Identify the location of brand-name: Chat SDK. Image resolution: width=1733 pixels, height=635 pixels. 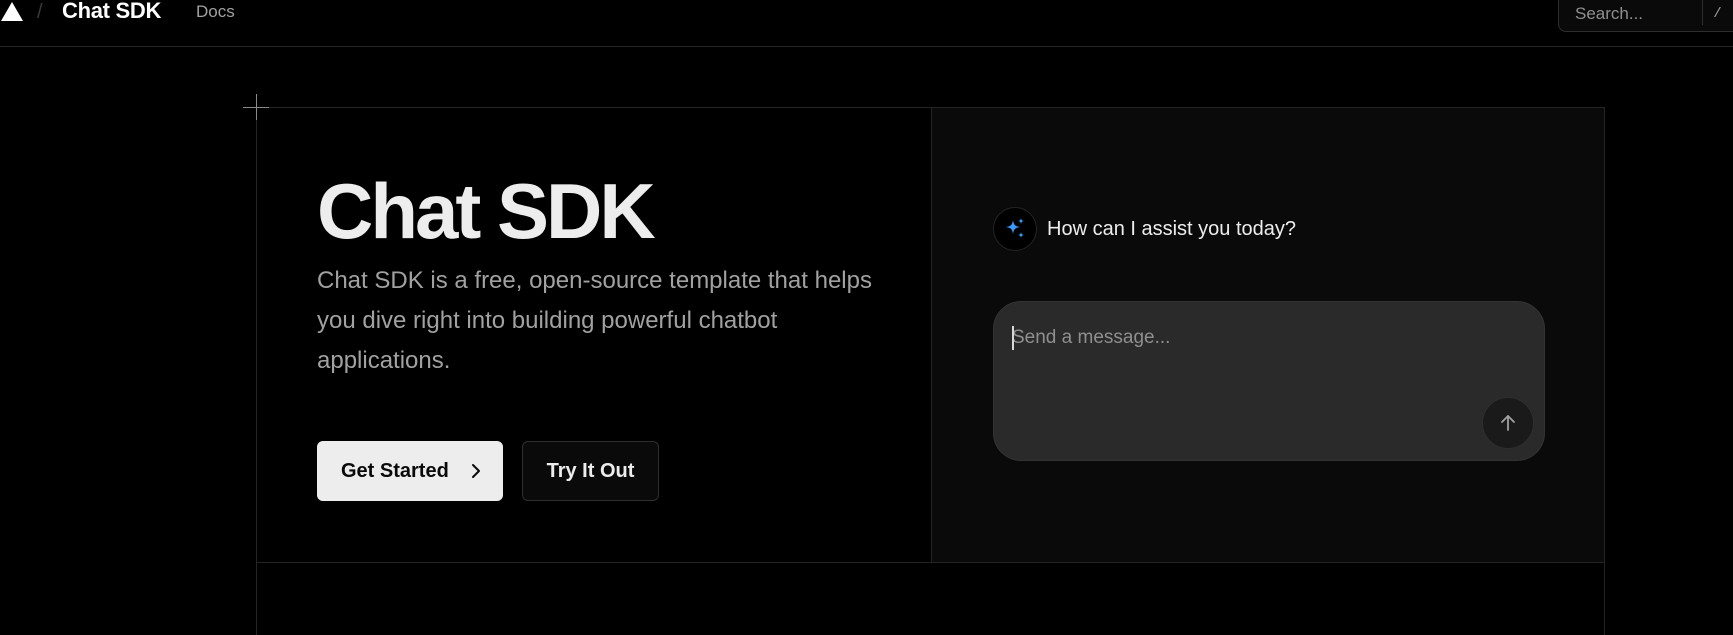
(111, 11).